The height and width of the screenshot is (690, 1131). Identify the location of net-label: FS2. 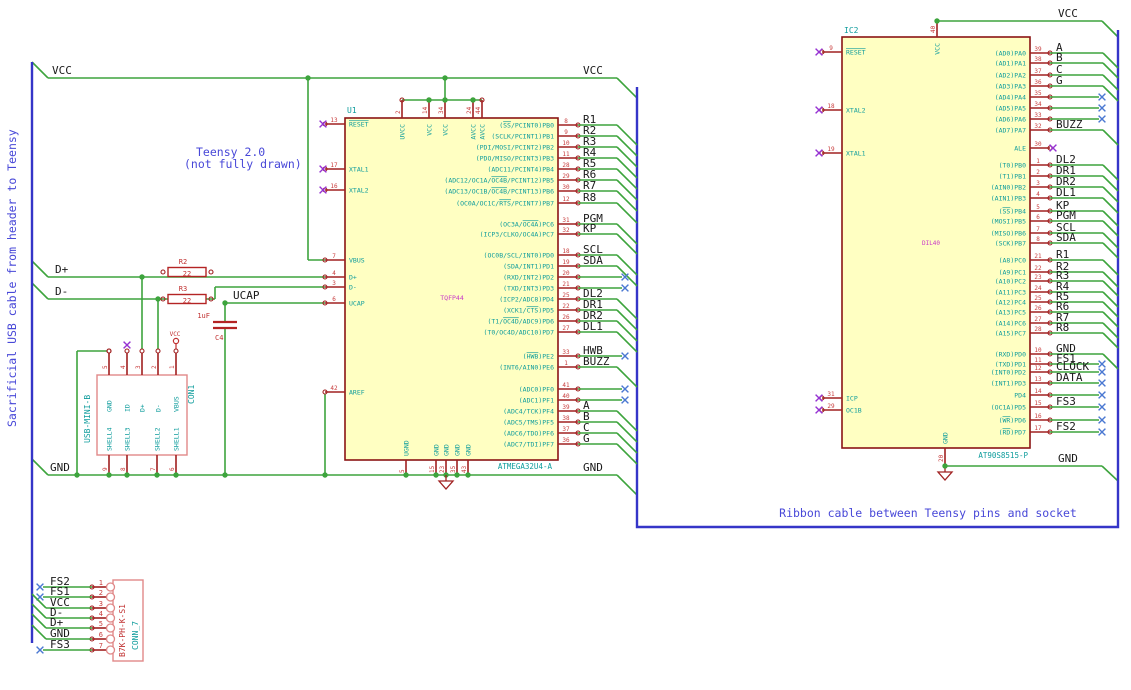
(1066, 426).